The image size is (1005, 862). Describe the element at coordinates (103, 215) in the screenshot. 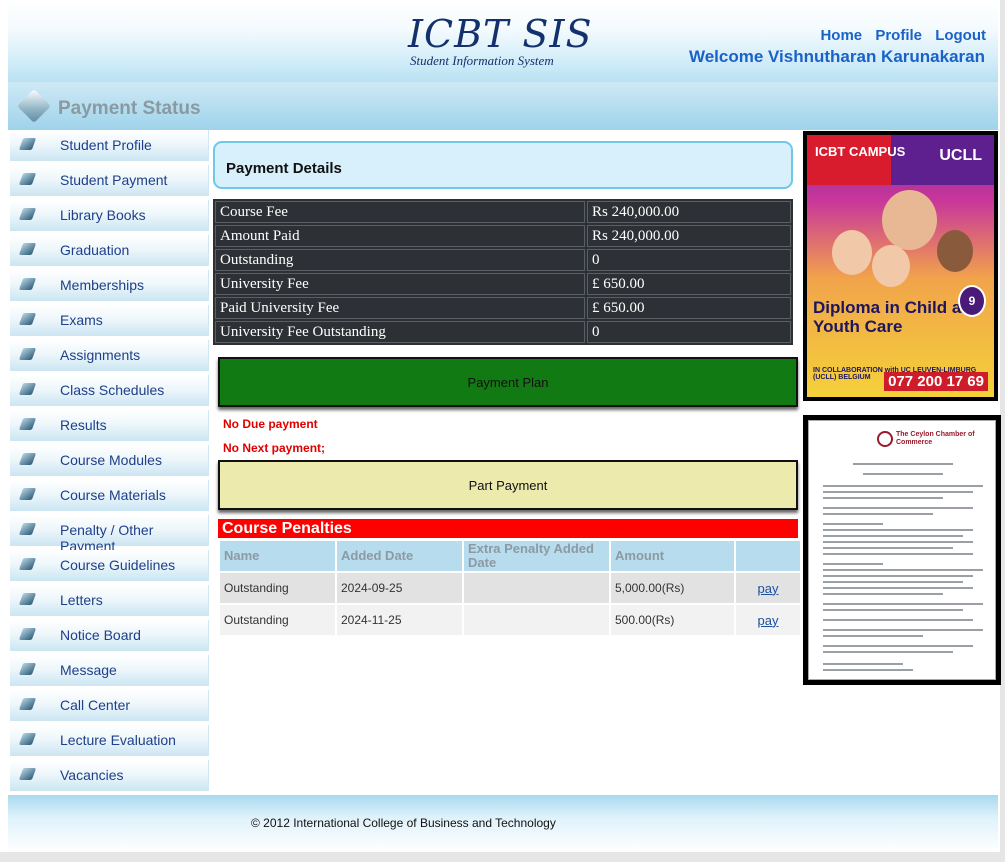

I see `sidebar-item-label: Library Books` at that location.